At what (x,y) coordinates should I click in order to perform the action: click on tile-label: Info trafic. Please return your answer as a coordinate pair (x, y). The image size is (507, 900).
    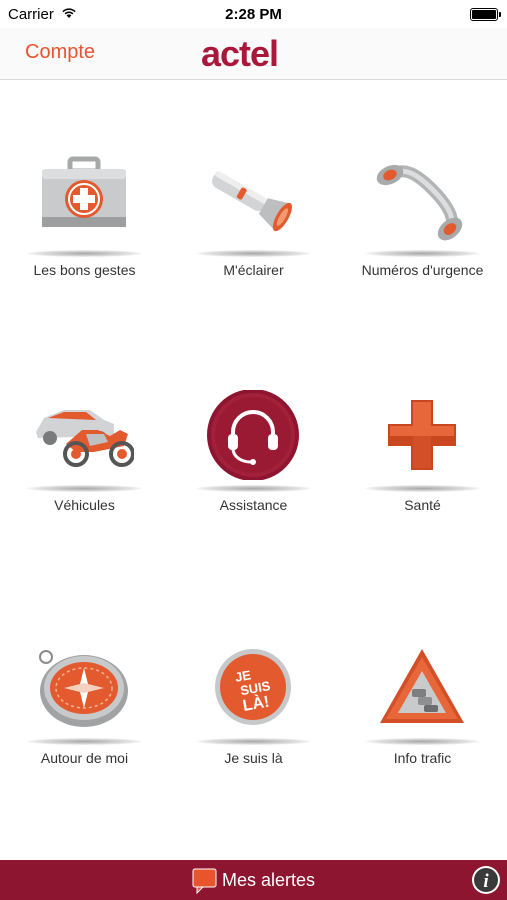
    Looking at the image, I should click on (422, 758).